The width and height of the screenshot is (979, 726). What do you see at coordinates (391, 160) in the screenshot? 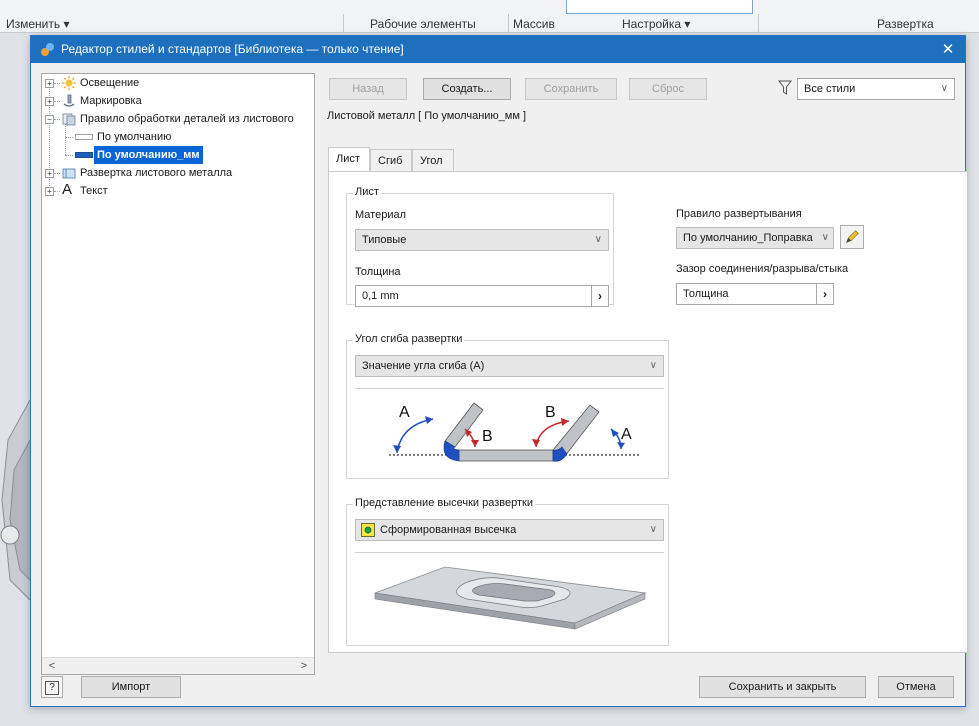
I see `tab-bend: Сгиб` at bounding box center [391, 160].